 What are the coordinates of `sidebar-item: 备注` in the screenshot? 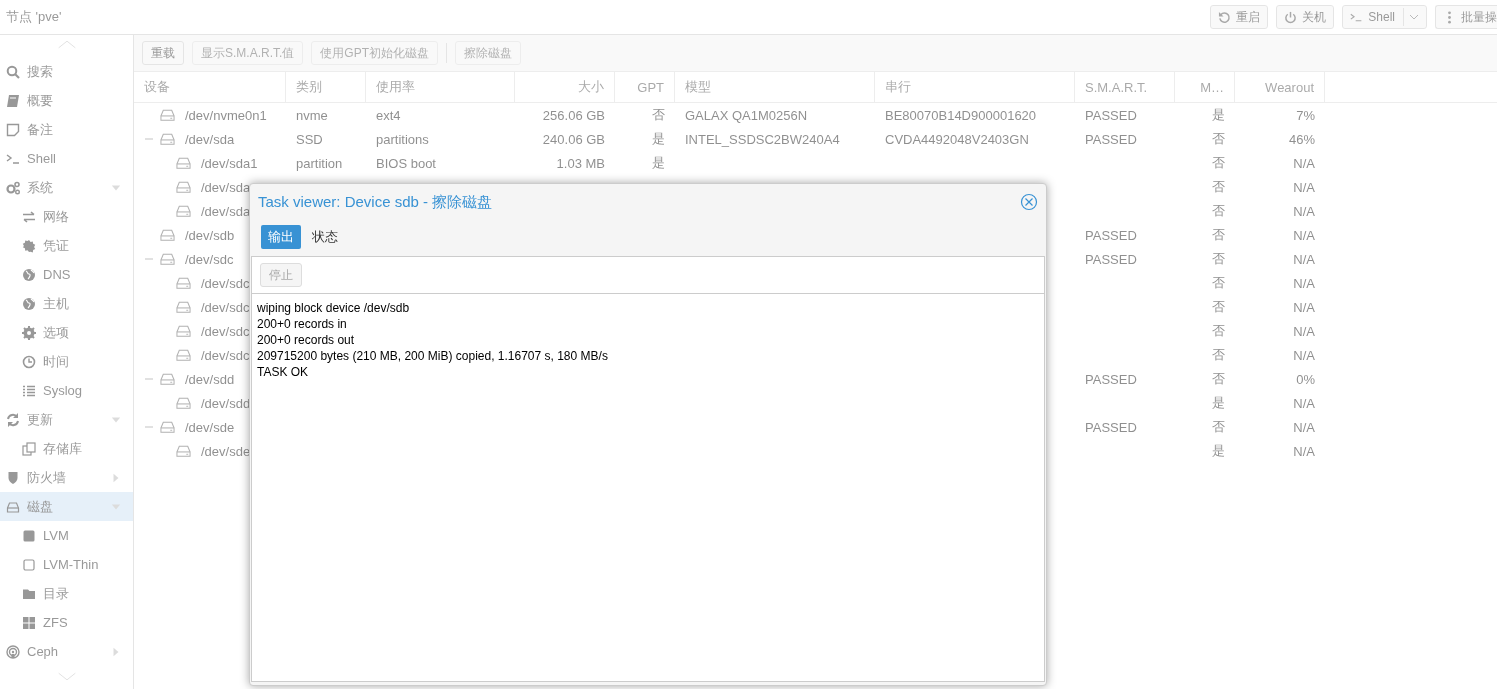 It's located at (66, 129).